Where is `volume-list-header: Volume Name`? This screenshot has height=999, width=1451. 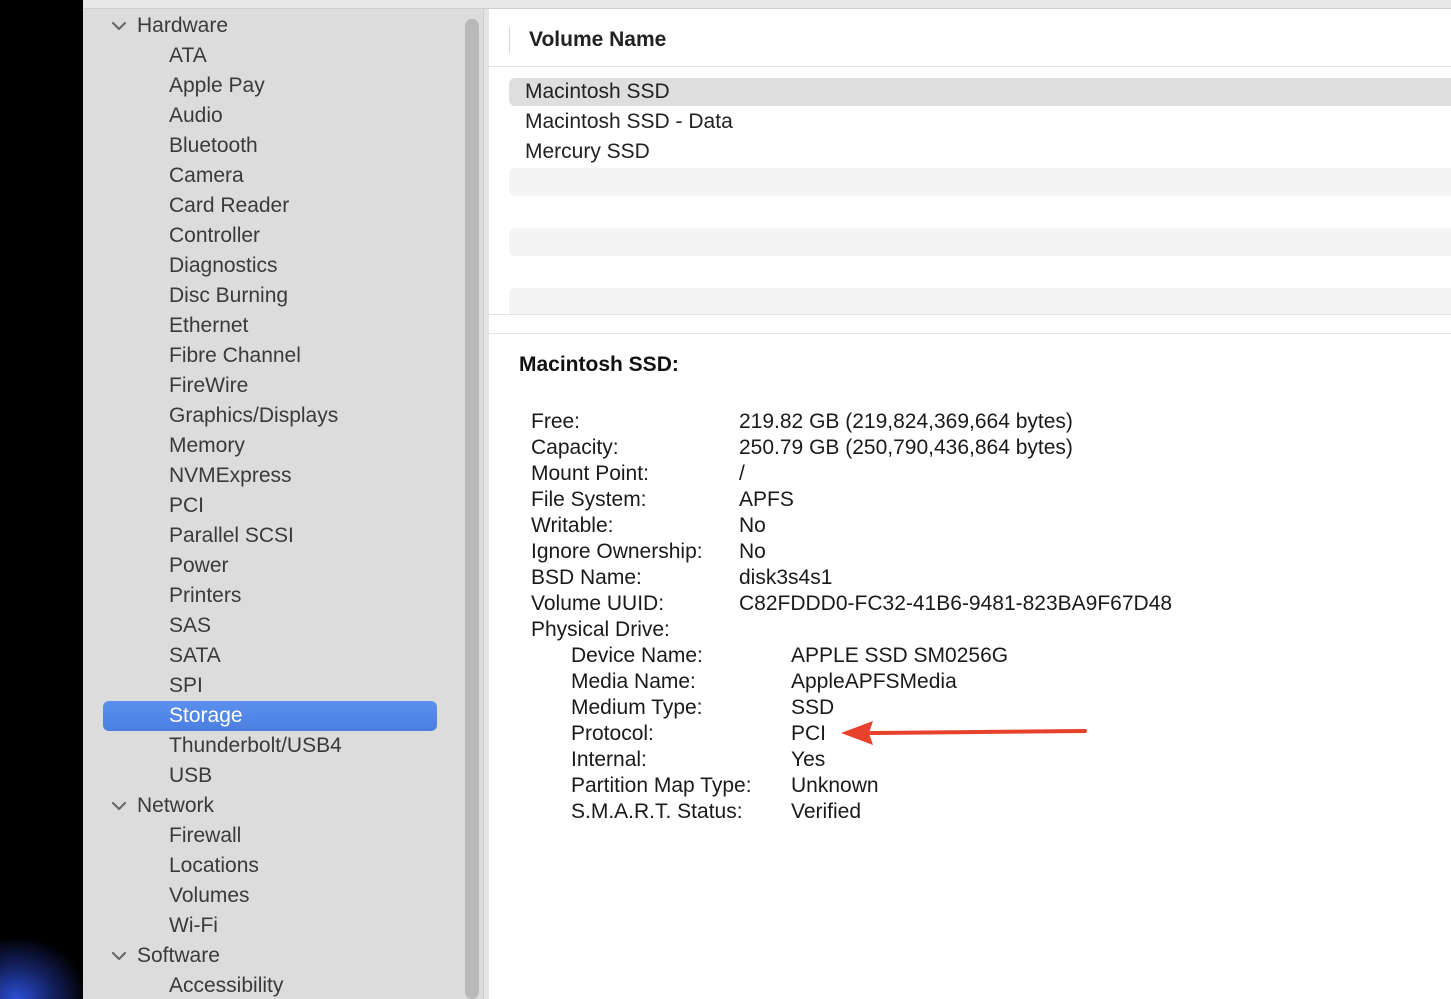
volume-list-header: Volume Name is located at coordinates (970, 38).